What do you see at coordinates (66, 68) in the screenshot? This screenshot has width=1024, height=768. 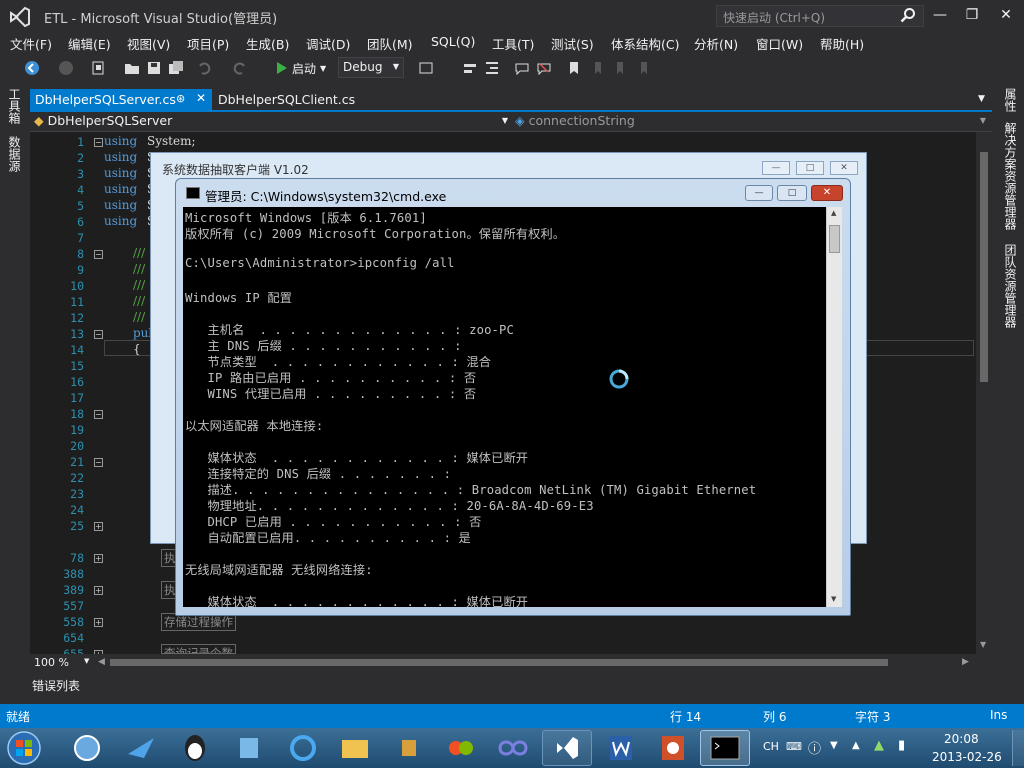 I see `forward-icon` at bounding box center [66, 68].